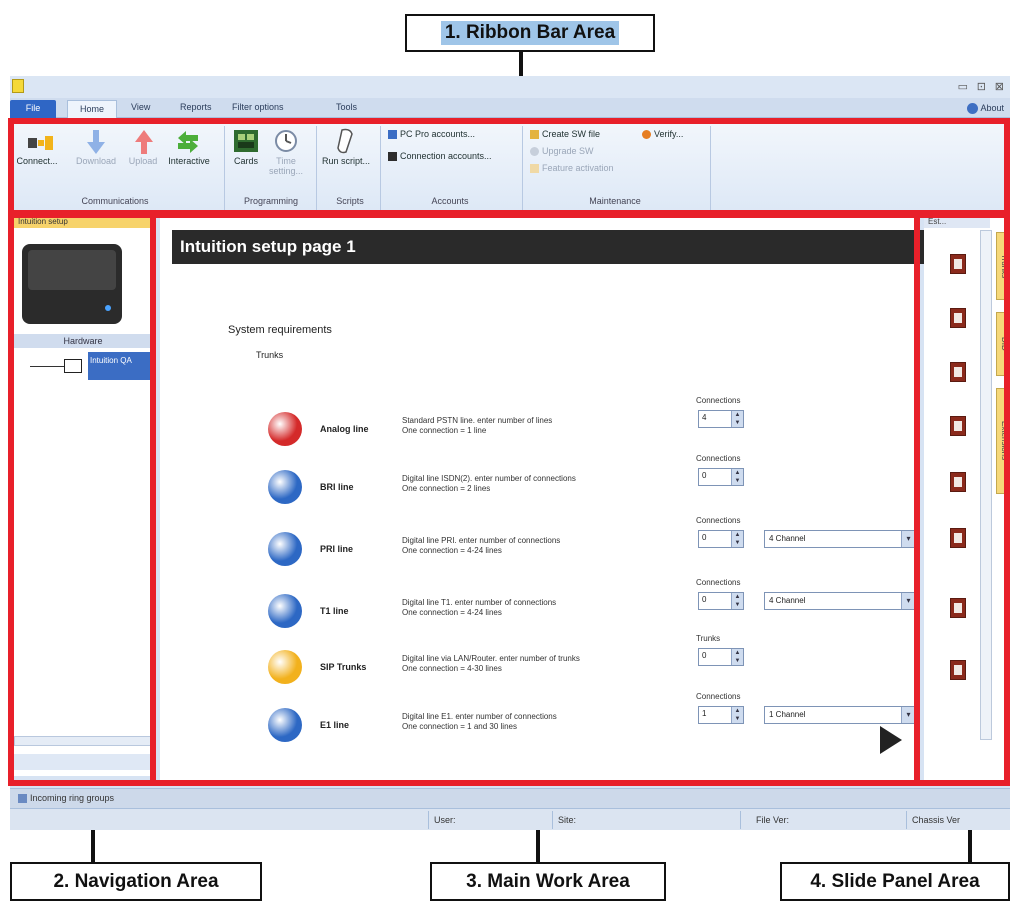 The width and height of the screenshot is (1010, 901). I want to click on tab-home: Home, so click(92, 109).